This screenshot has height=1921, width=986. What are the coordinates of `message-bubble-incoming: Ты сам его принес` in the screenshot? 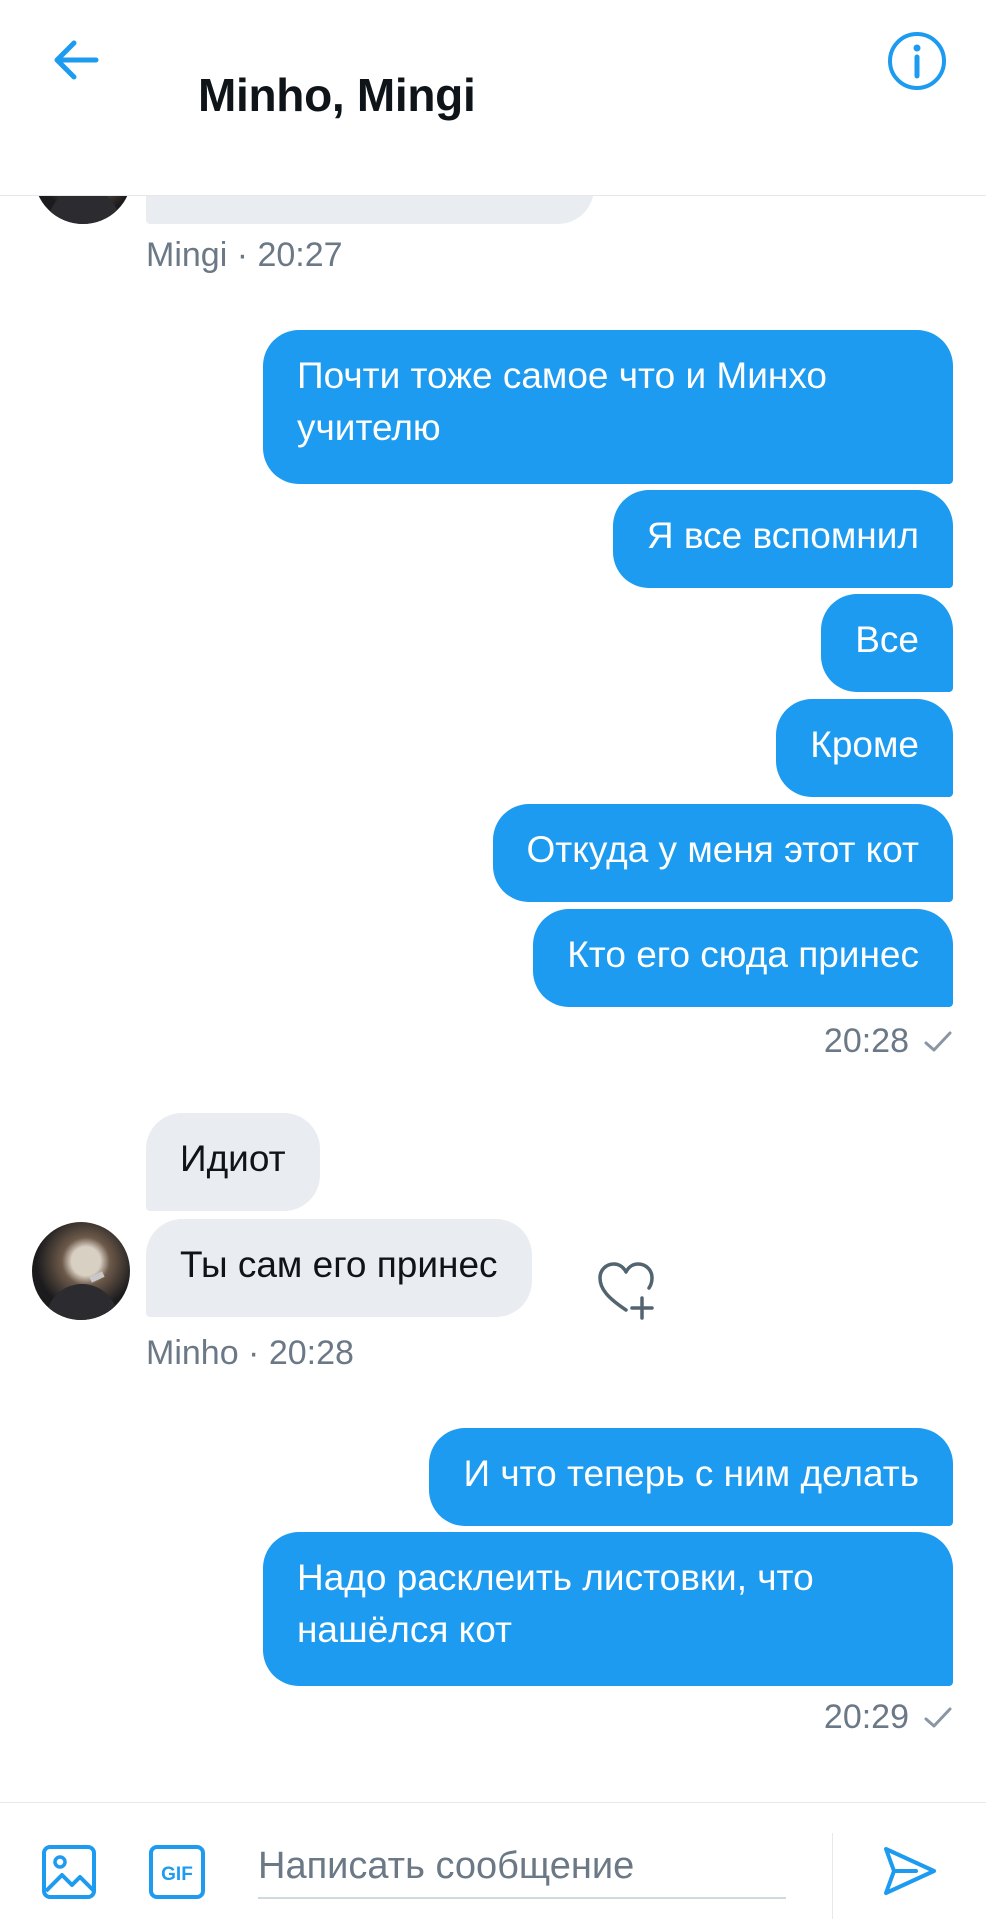 It's located at (339, 1268).